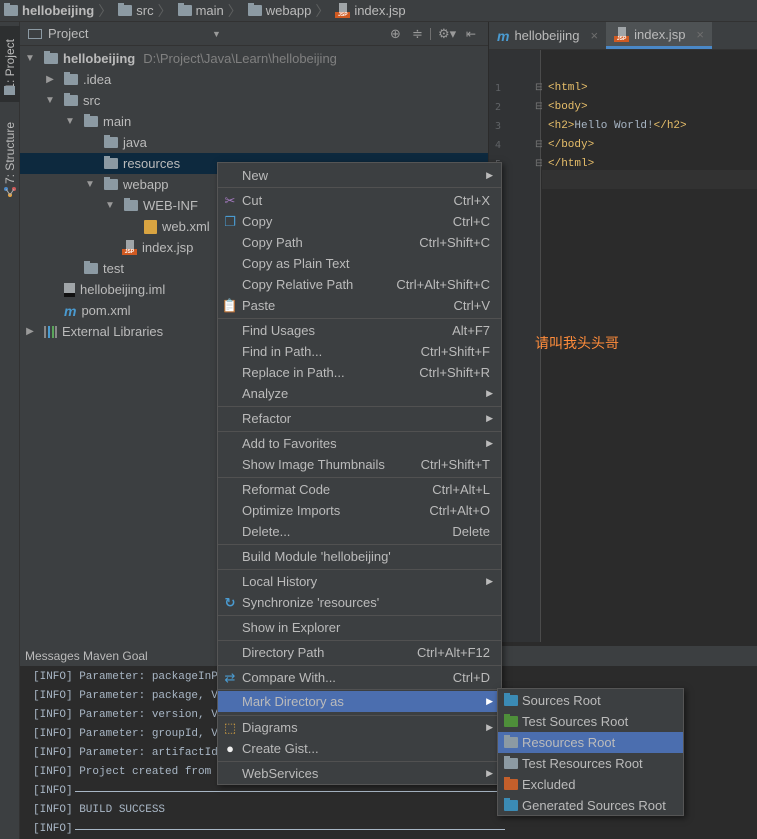  Describe the element at coordinates (359, 602) in the screenshot. I see `menu-item-synchronize: ↻ Synchronize 'resources'` at that location.